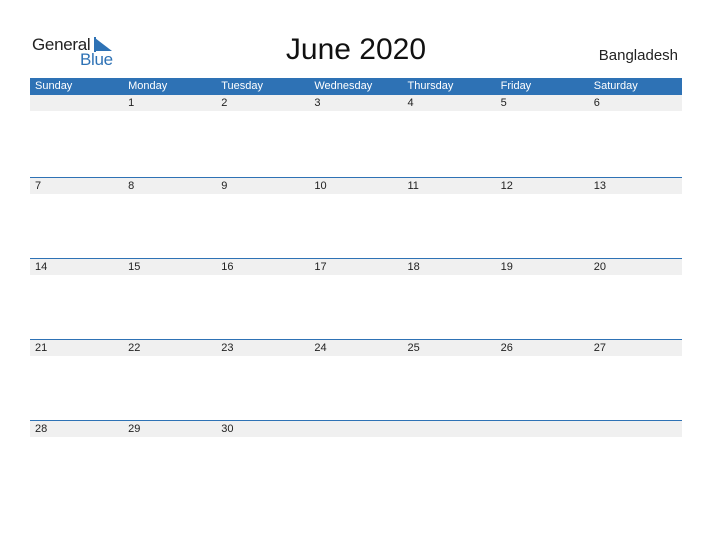 The height and width of the screenshot is (550, 712). What do you see at coordinates (134, 267) in the screenshot?
I see `day-cell: 15` at bounding box center [134, 267].